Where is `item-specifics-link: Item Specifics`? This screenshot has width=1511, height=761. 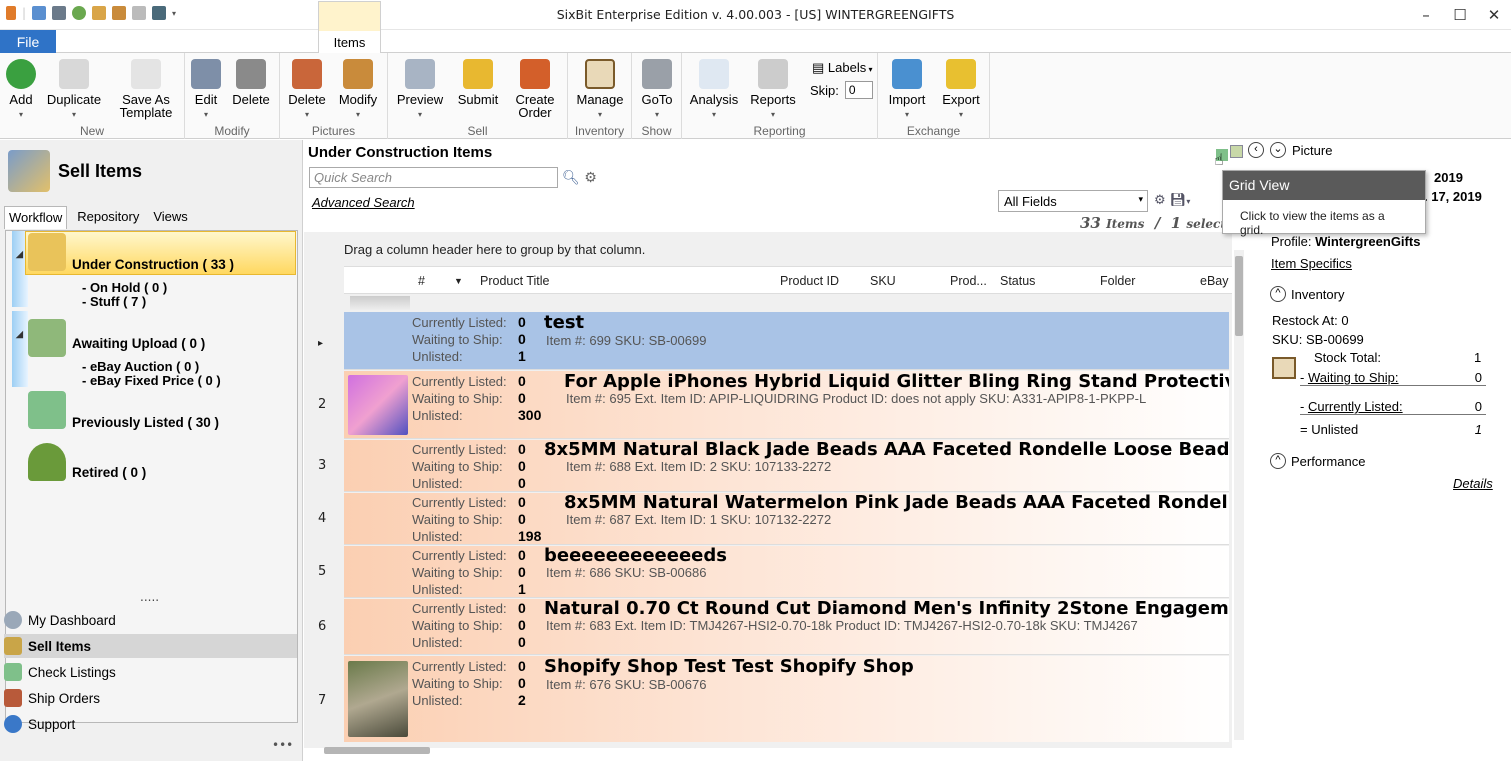
item-specifics-link: Item Specifics is located at coordinates (1311, 263).